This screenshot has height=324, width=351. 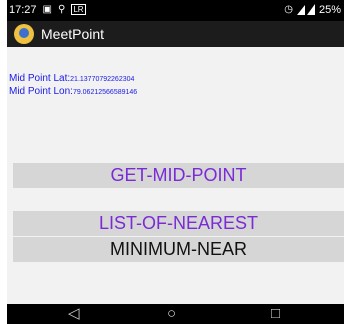 I want to click on status-bar-left: 17:27 ▣ ⚲ LR, so click(x=47, y=9).